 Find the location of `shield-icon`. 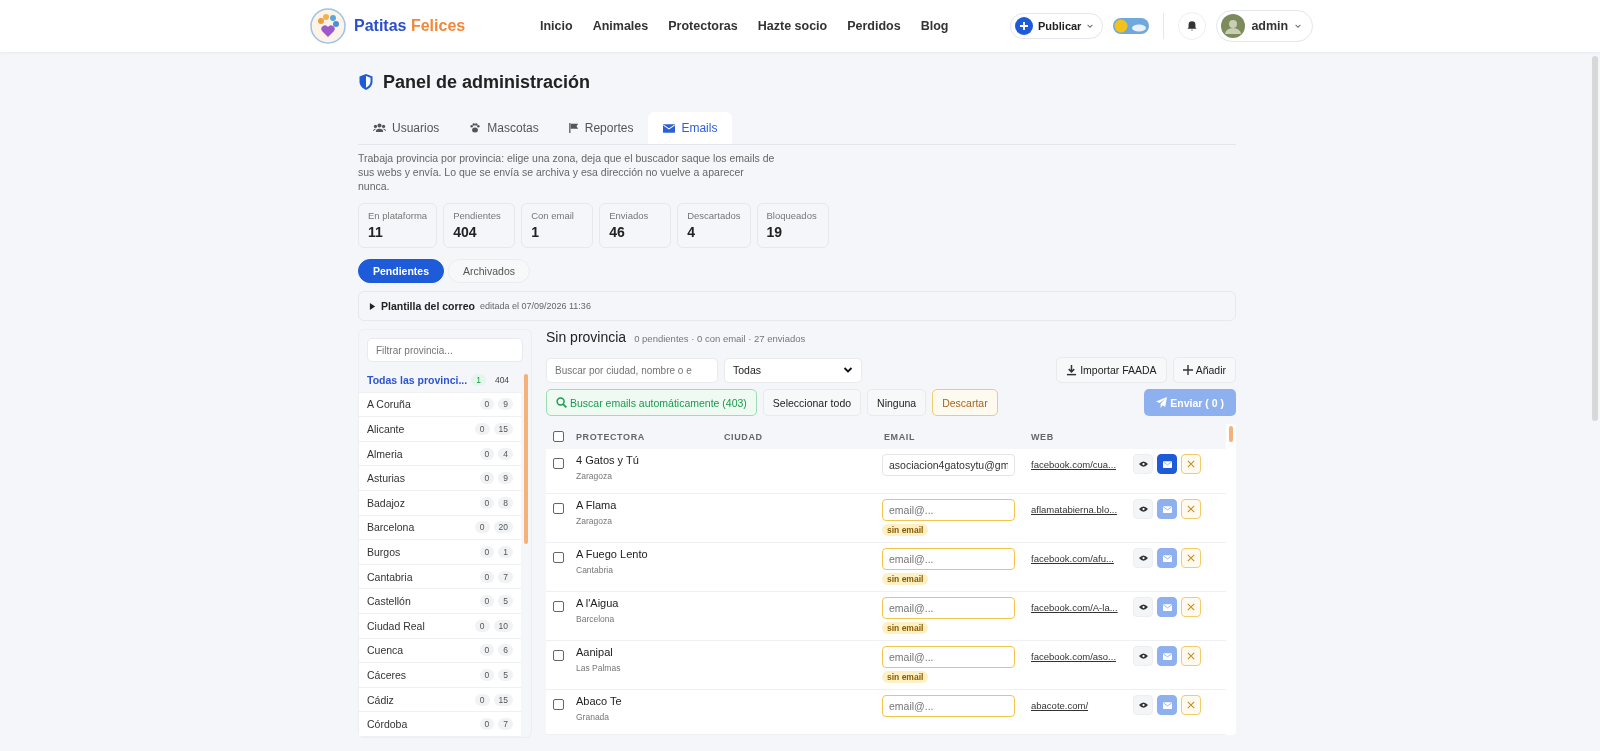

shield-icon is located at coordinates (366, 82).